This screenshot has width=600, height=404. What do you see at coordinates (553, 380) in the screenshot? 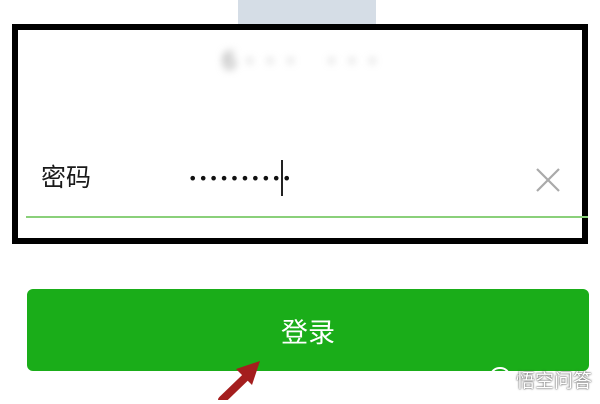
I see `watermark-text: 悟空问答` at bounding box center [553, 380].